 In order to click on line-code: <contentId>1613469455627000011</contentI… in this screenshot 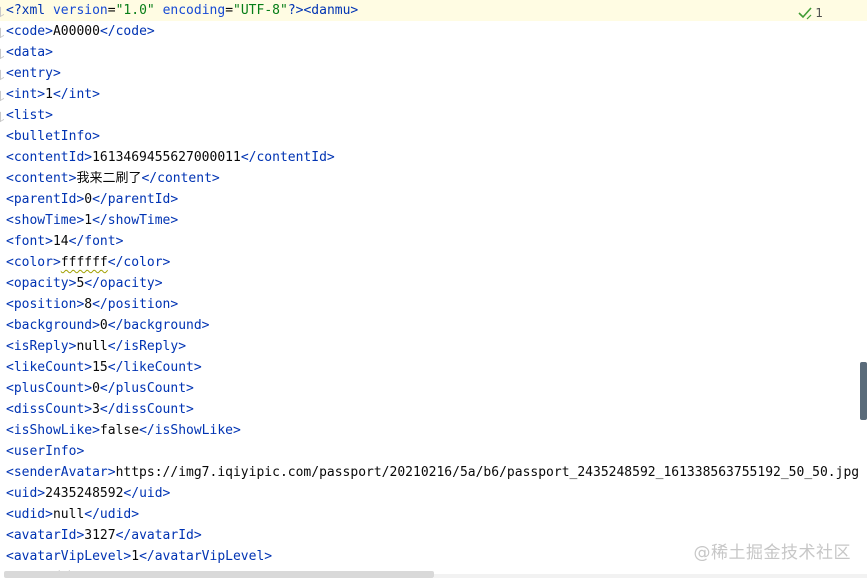, I will do `click(170, 157)`.